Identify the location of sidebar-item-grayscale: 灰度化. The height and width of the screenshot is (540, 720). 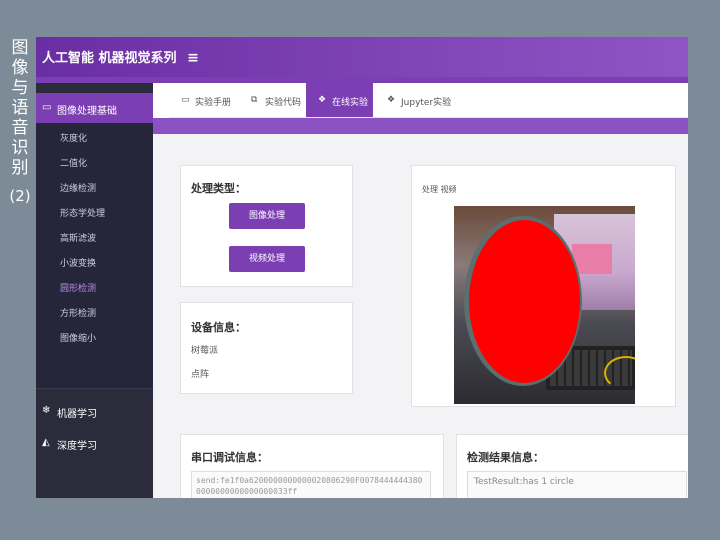
(73, 137).